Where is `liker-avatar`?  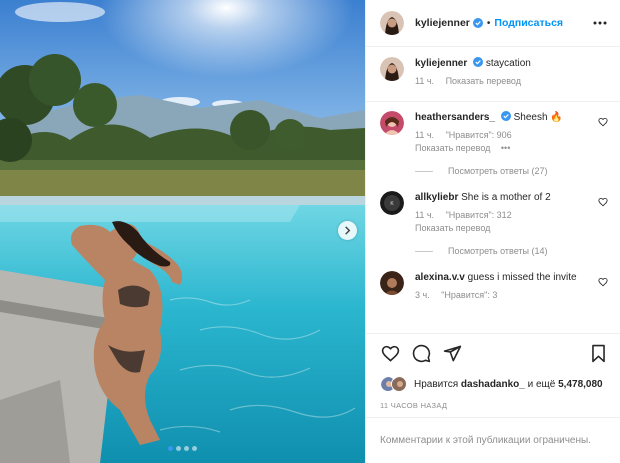
liker-avatar is located at coordinates (399, 384).